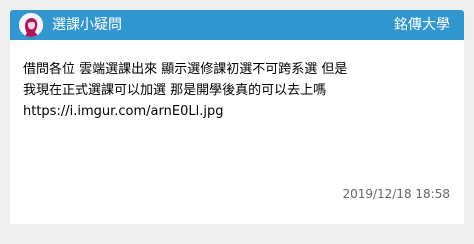  Describe the element at coordinates (237, 218) in the screenshot. I see `torn-edge-divider` at that location.